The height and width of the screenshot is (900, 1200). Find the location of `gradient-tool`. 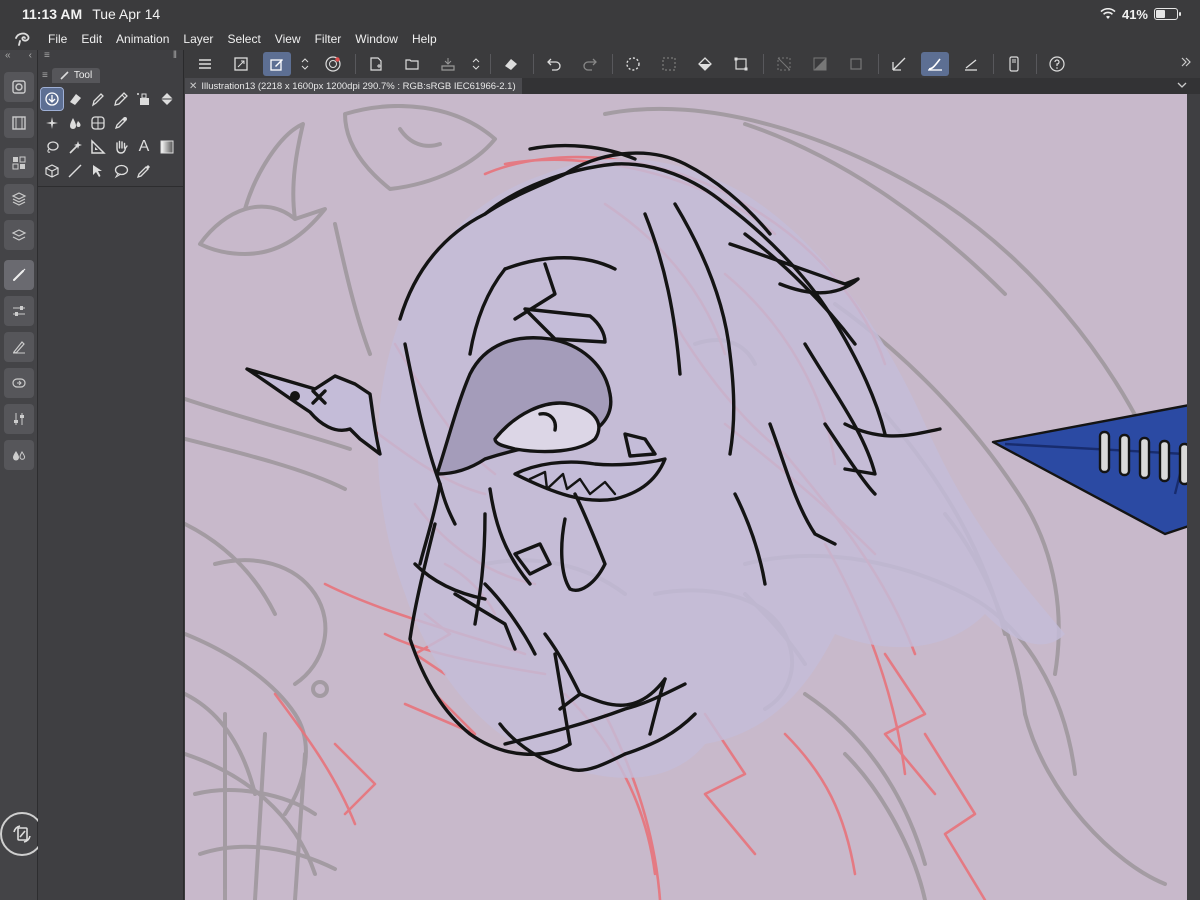

gradient-tool is located at coordinates (167, 147).